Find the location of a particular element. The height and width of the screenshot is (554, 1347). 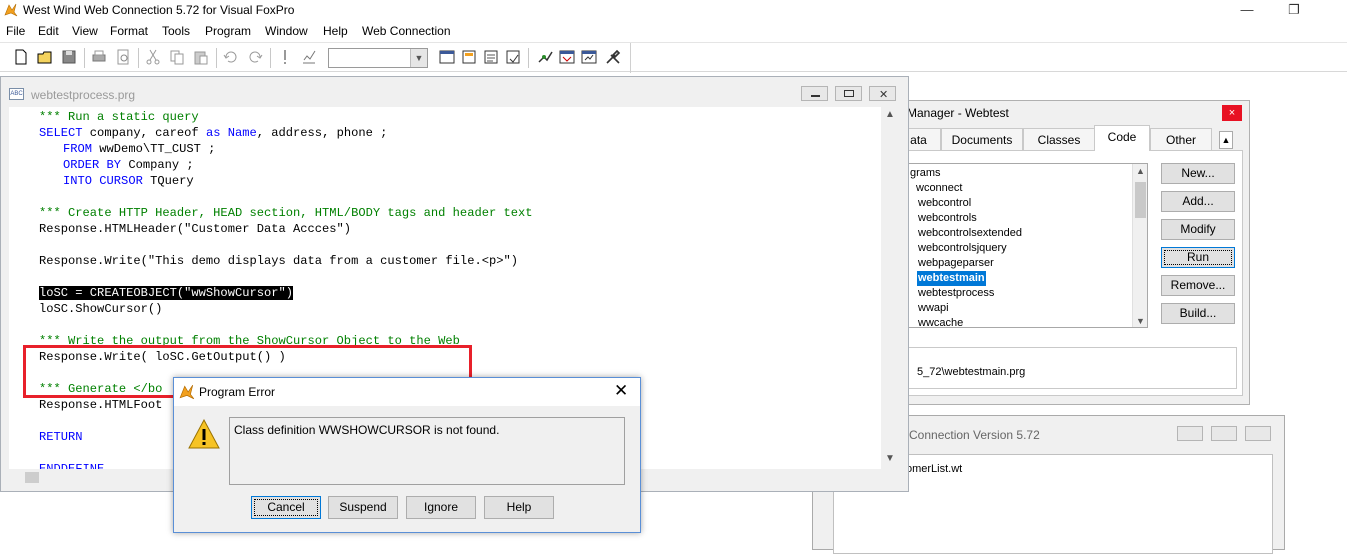

list-scrollbar: ▲ ▼ is located at coordinates (1139, 245).